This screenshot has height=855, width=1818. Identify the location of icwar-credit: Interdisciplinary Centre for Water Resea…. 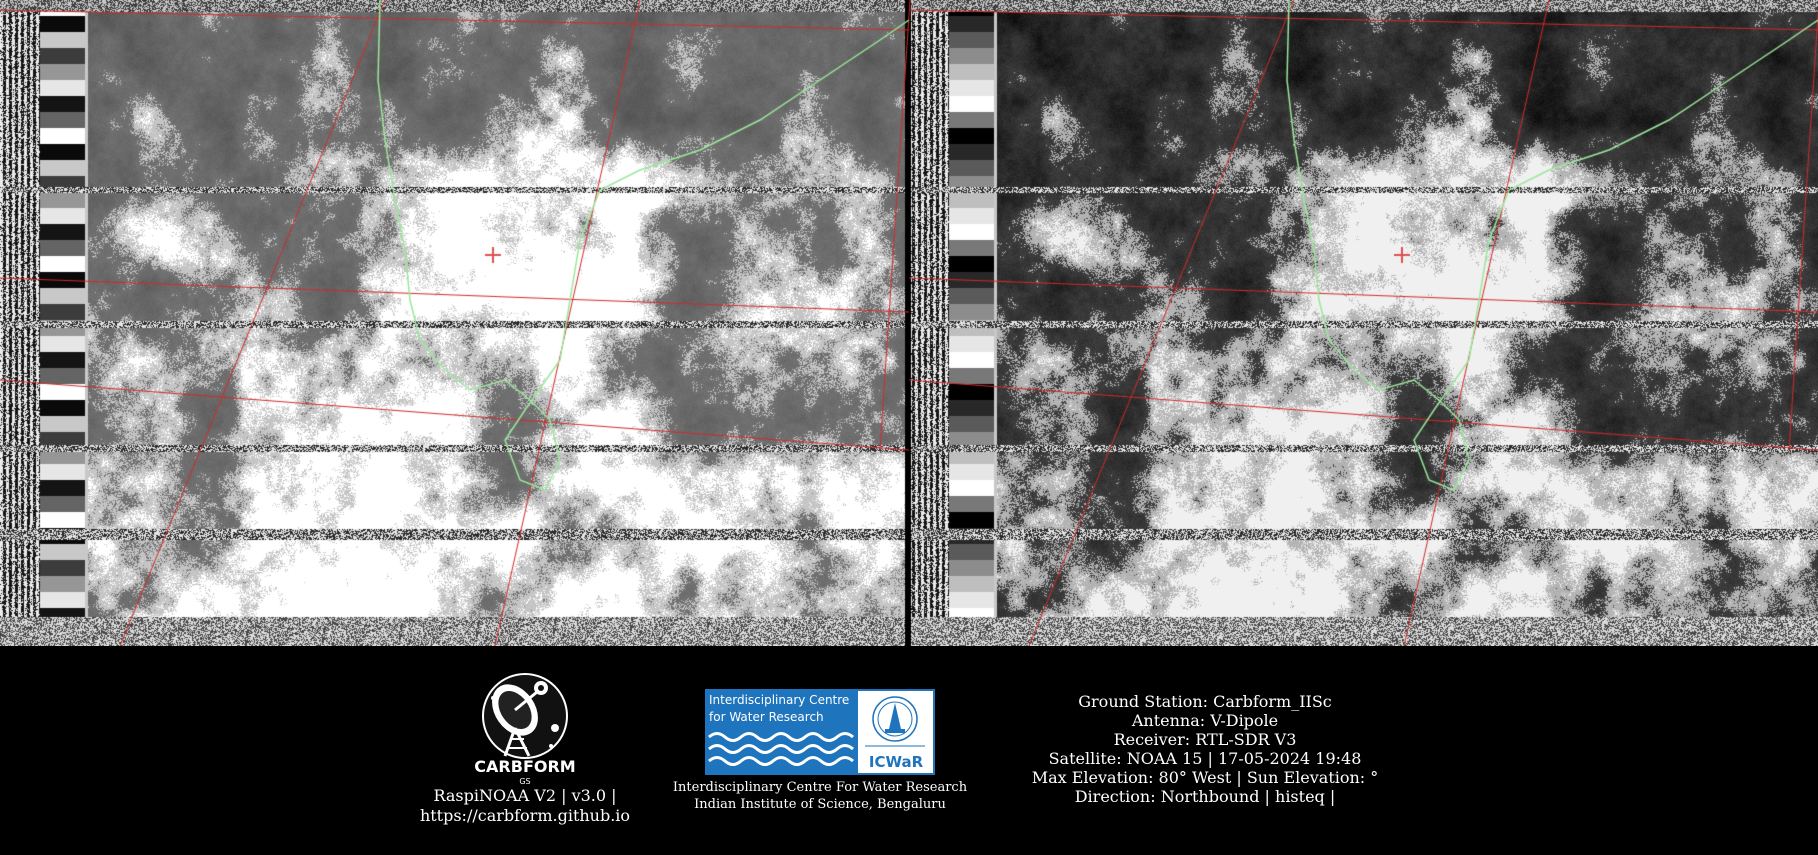
(820, 751).